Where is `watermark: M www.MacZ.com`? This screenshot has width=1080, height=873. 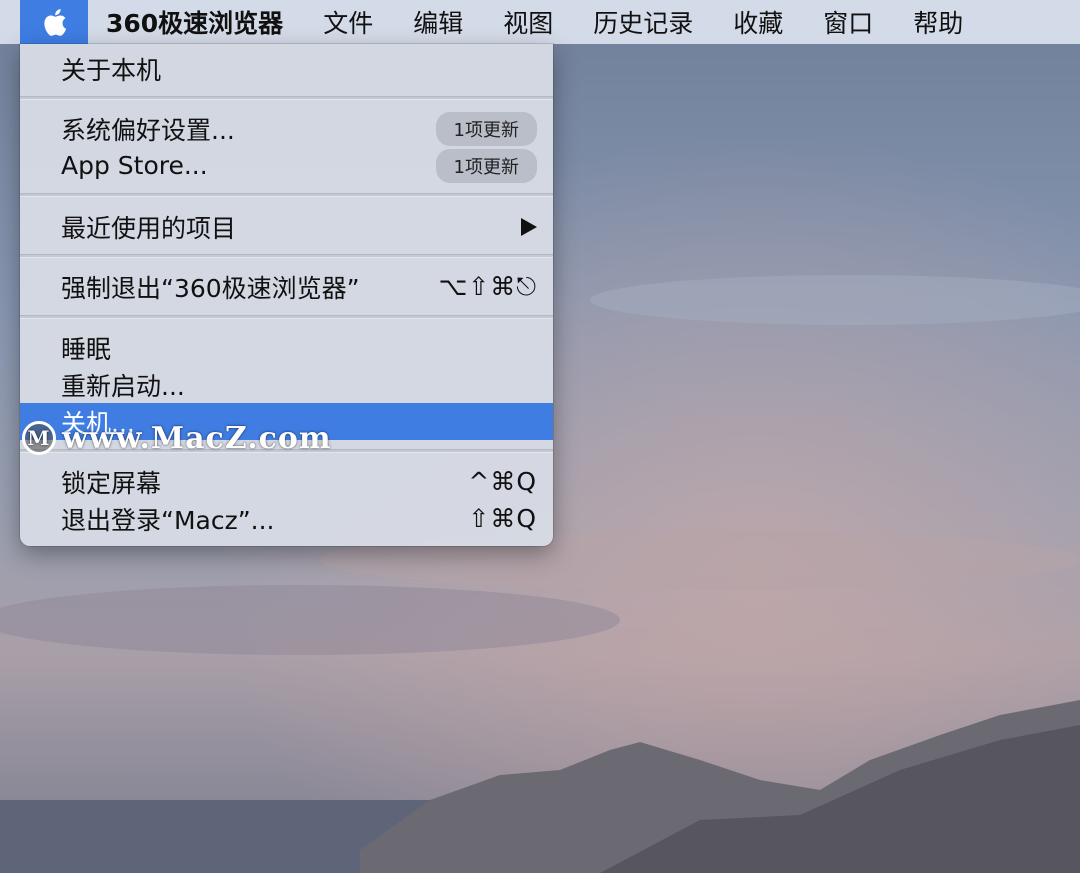
watermark: M www.MacZ.com is located at coordinates (177, 438).